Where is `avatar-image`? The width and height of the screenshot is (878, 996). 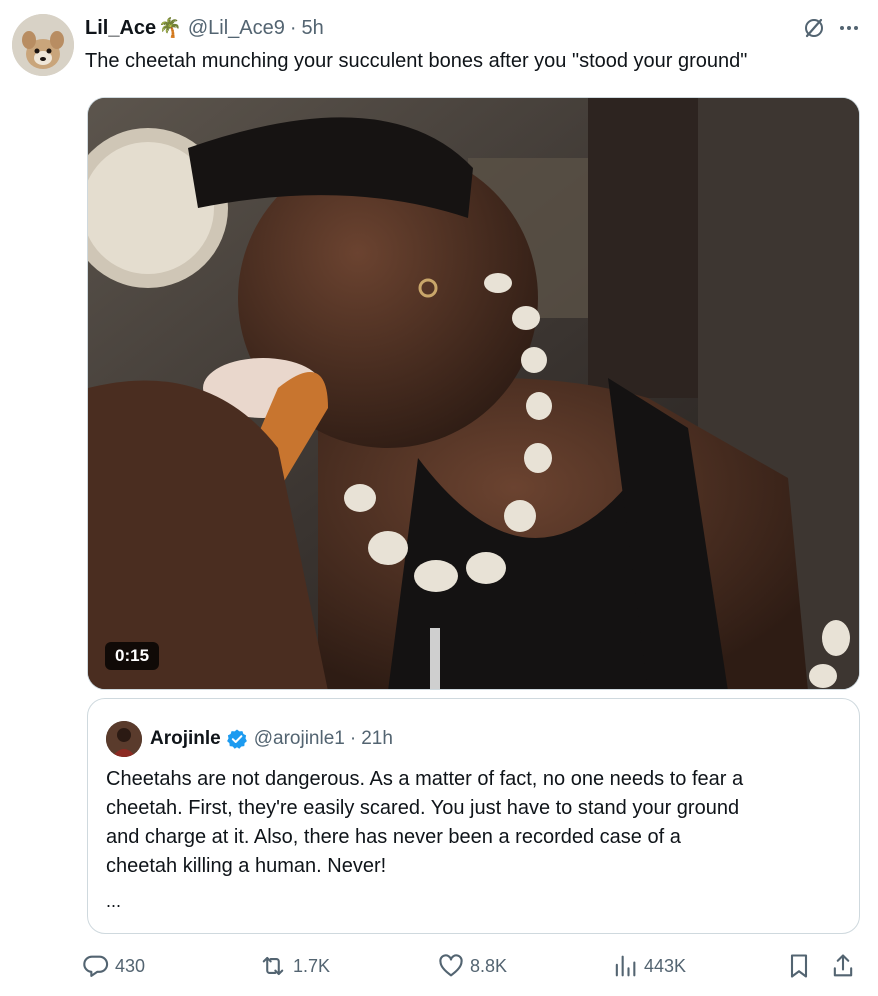
avatar-image is located at coordinates (43, 45).